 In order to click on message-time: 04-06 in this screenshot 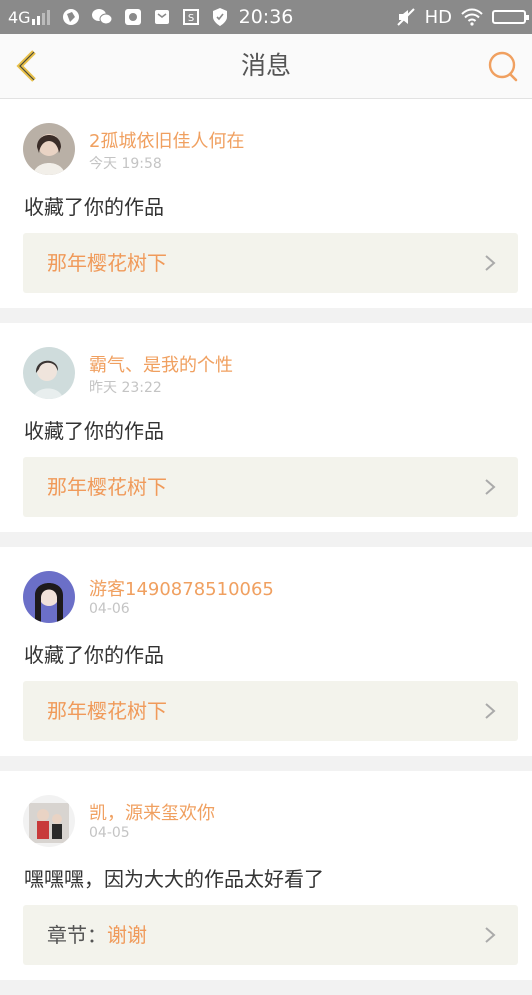, I will do `click(109, 609)`.